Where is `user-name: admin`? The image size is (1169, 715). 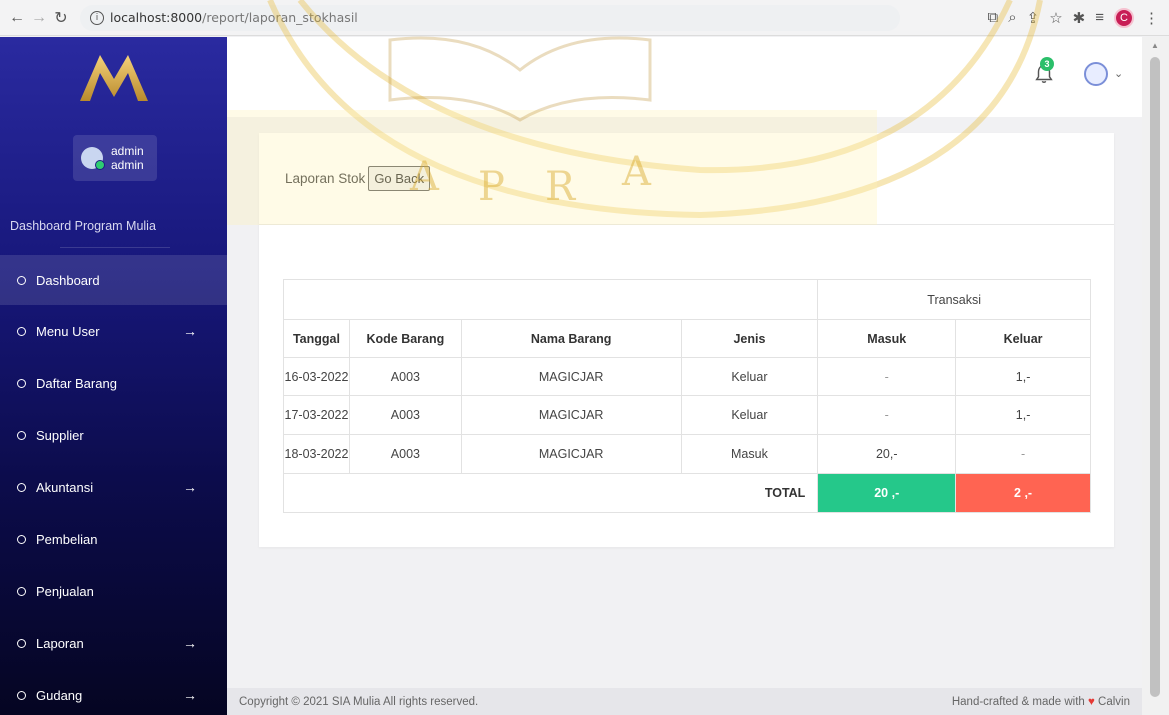
user-name: admin is located at coordinates (127, 151).